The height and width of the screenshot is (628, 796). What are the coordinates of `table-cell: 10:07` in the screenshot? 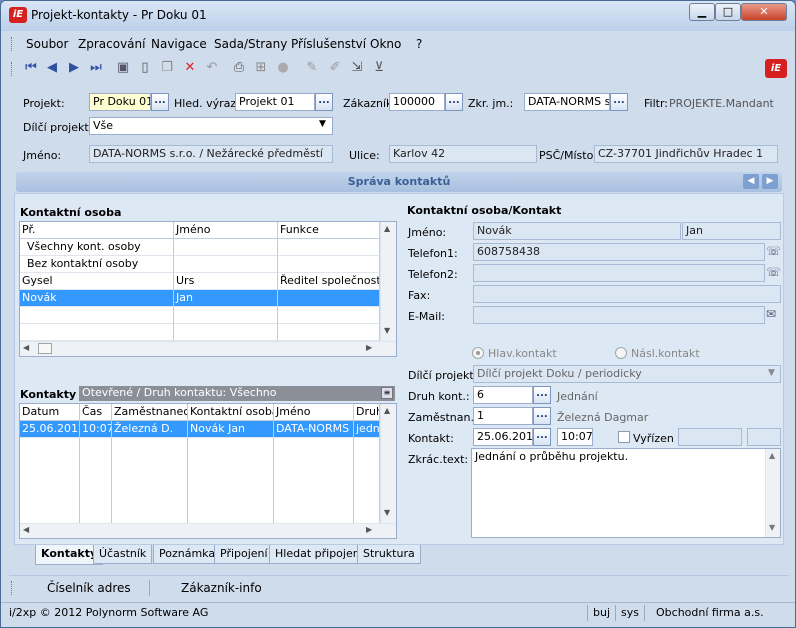 It's located at (96, 429).